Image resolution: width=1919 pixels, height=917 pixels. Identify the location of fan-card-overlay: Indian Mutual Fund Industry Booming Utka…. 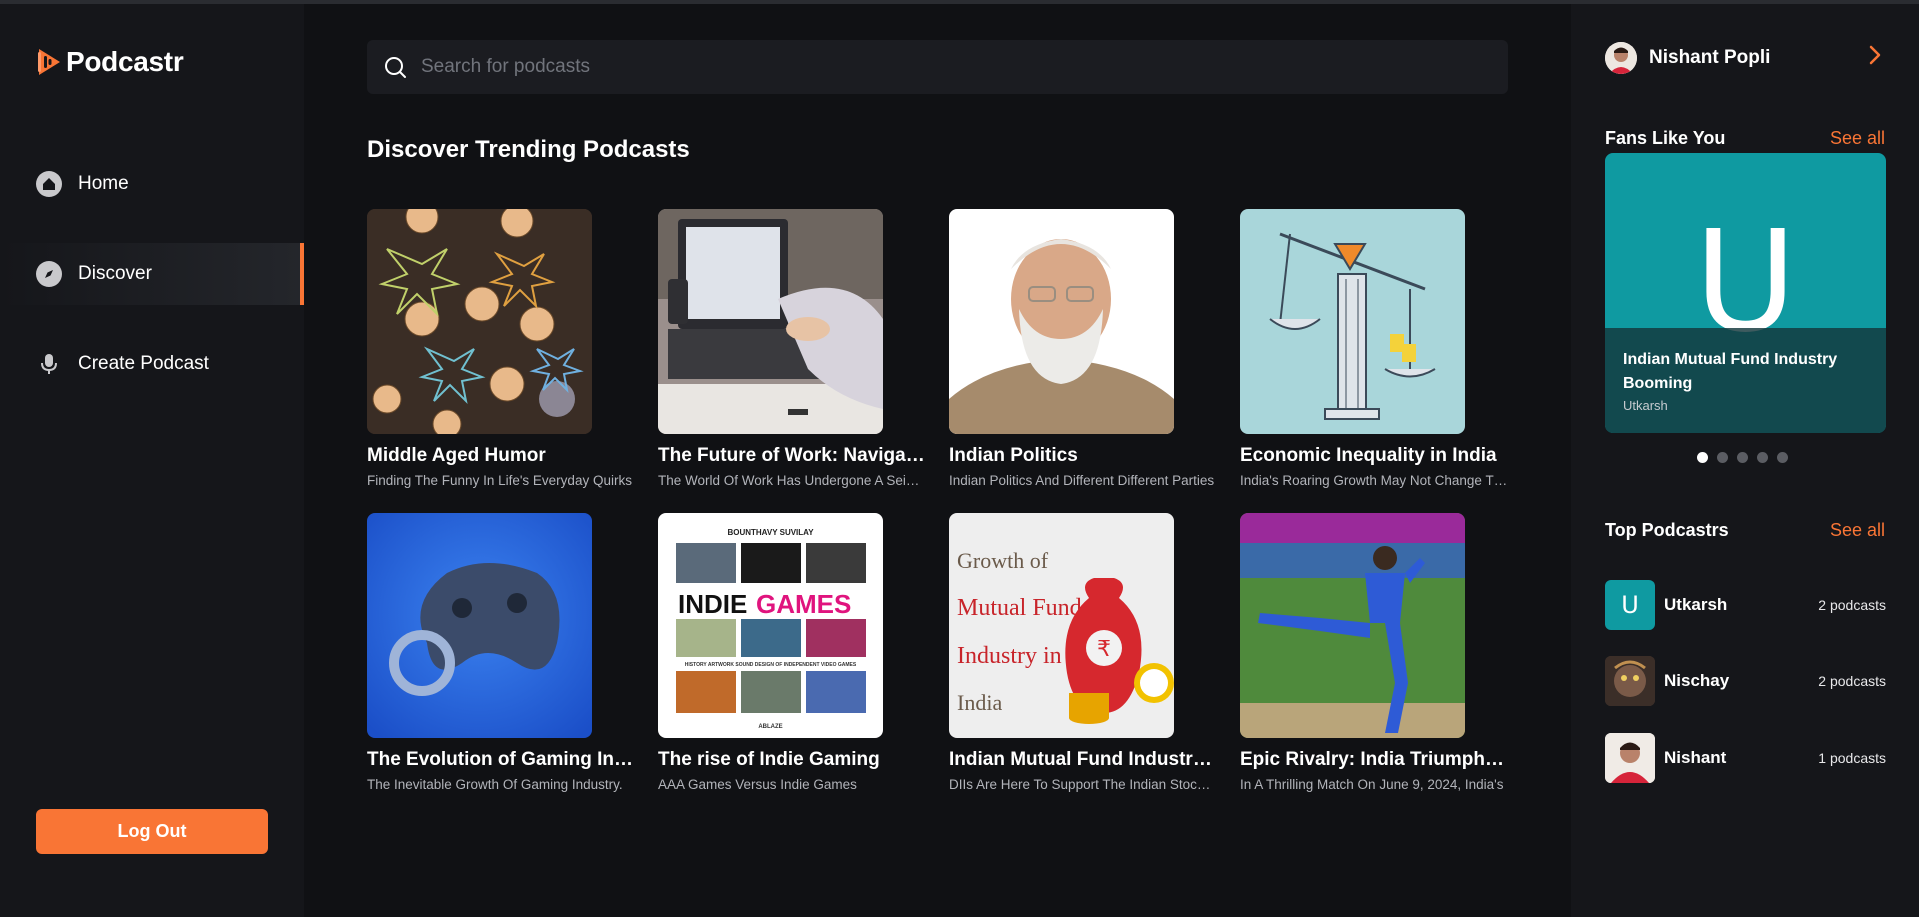
(1745, 380).